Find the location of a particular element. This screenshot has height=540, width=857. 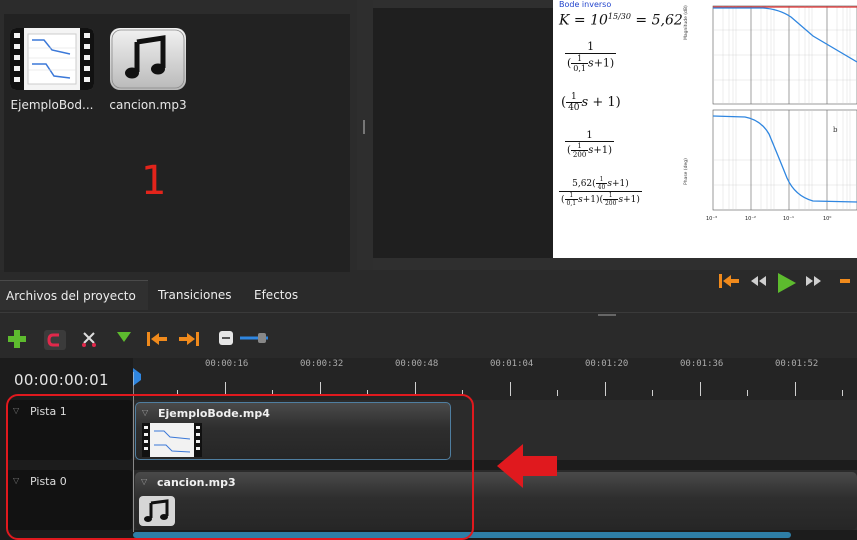

annotation-number: 1 is located at coordinates (154, 181).